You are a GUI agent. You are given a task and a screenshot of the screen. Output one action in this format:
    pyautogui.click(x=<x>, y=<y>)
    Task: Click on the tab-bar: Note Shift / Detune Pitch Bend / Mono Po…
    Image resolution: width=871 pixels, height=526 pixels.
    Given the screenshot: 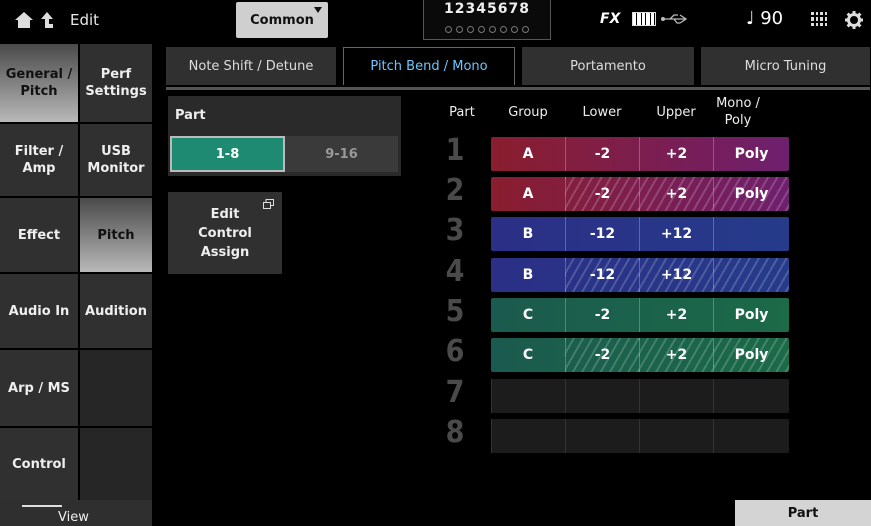 What is the action you would take?
    pyautogui.click(x=518, y=66)
    